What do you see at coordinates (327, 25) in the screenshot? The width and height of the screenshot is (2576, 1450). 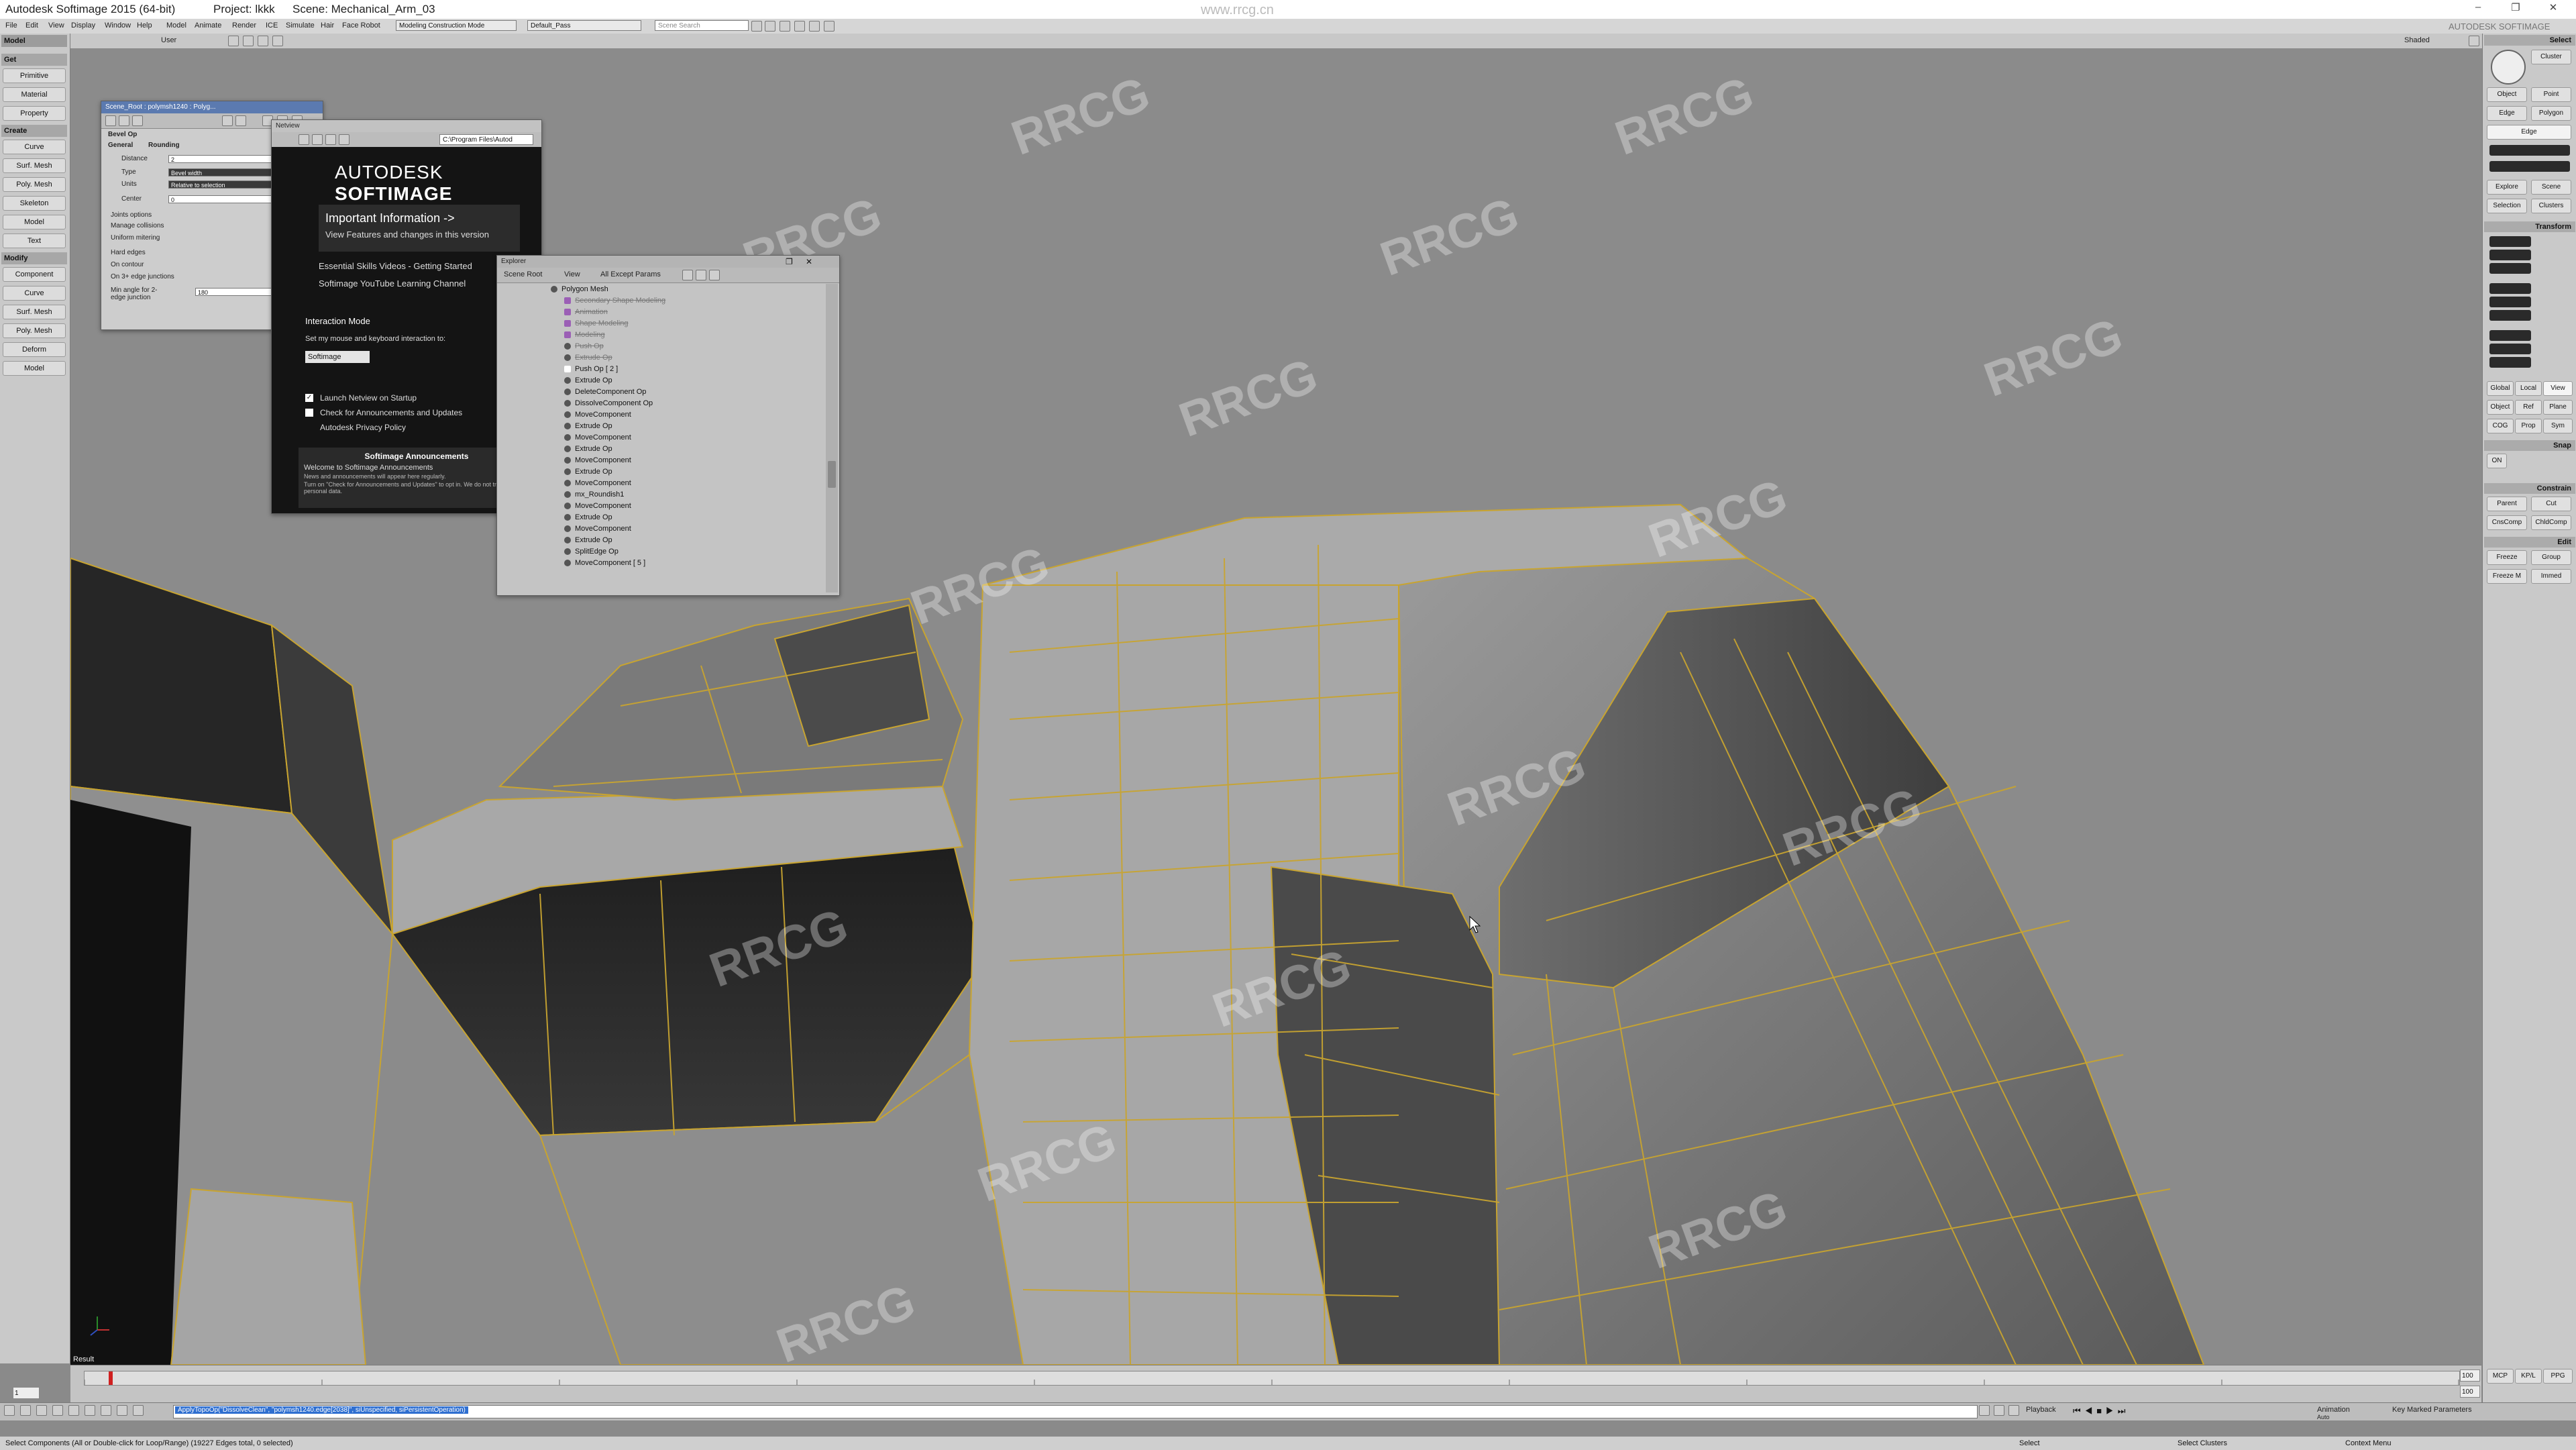 I see `menu-hair: Hair` at bounding box center [327, 25].